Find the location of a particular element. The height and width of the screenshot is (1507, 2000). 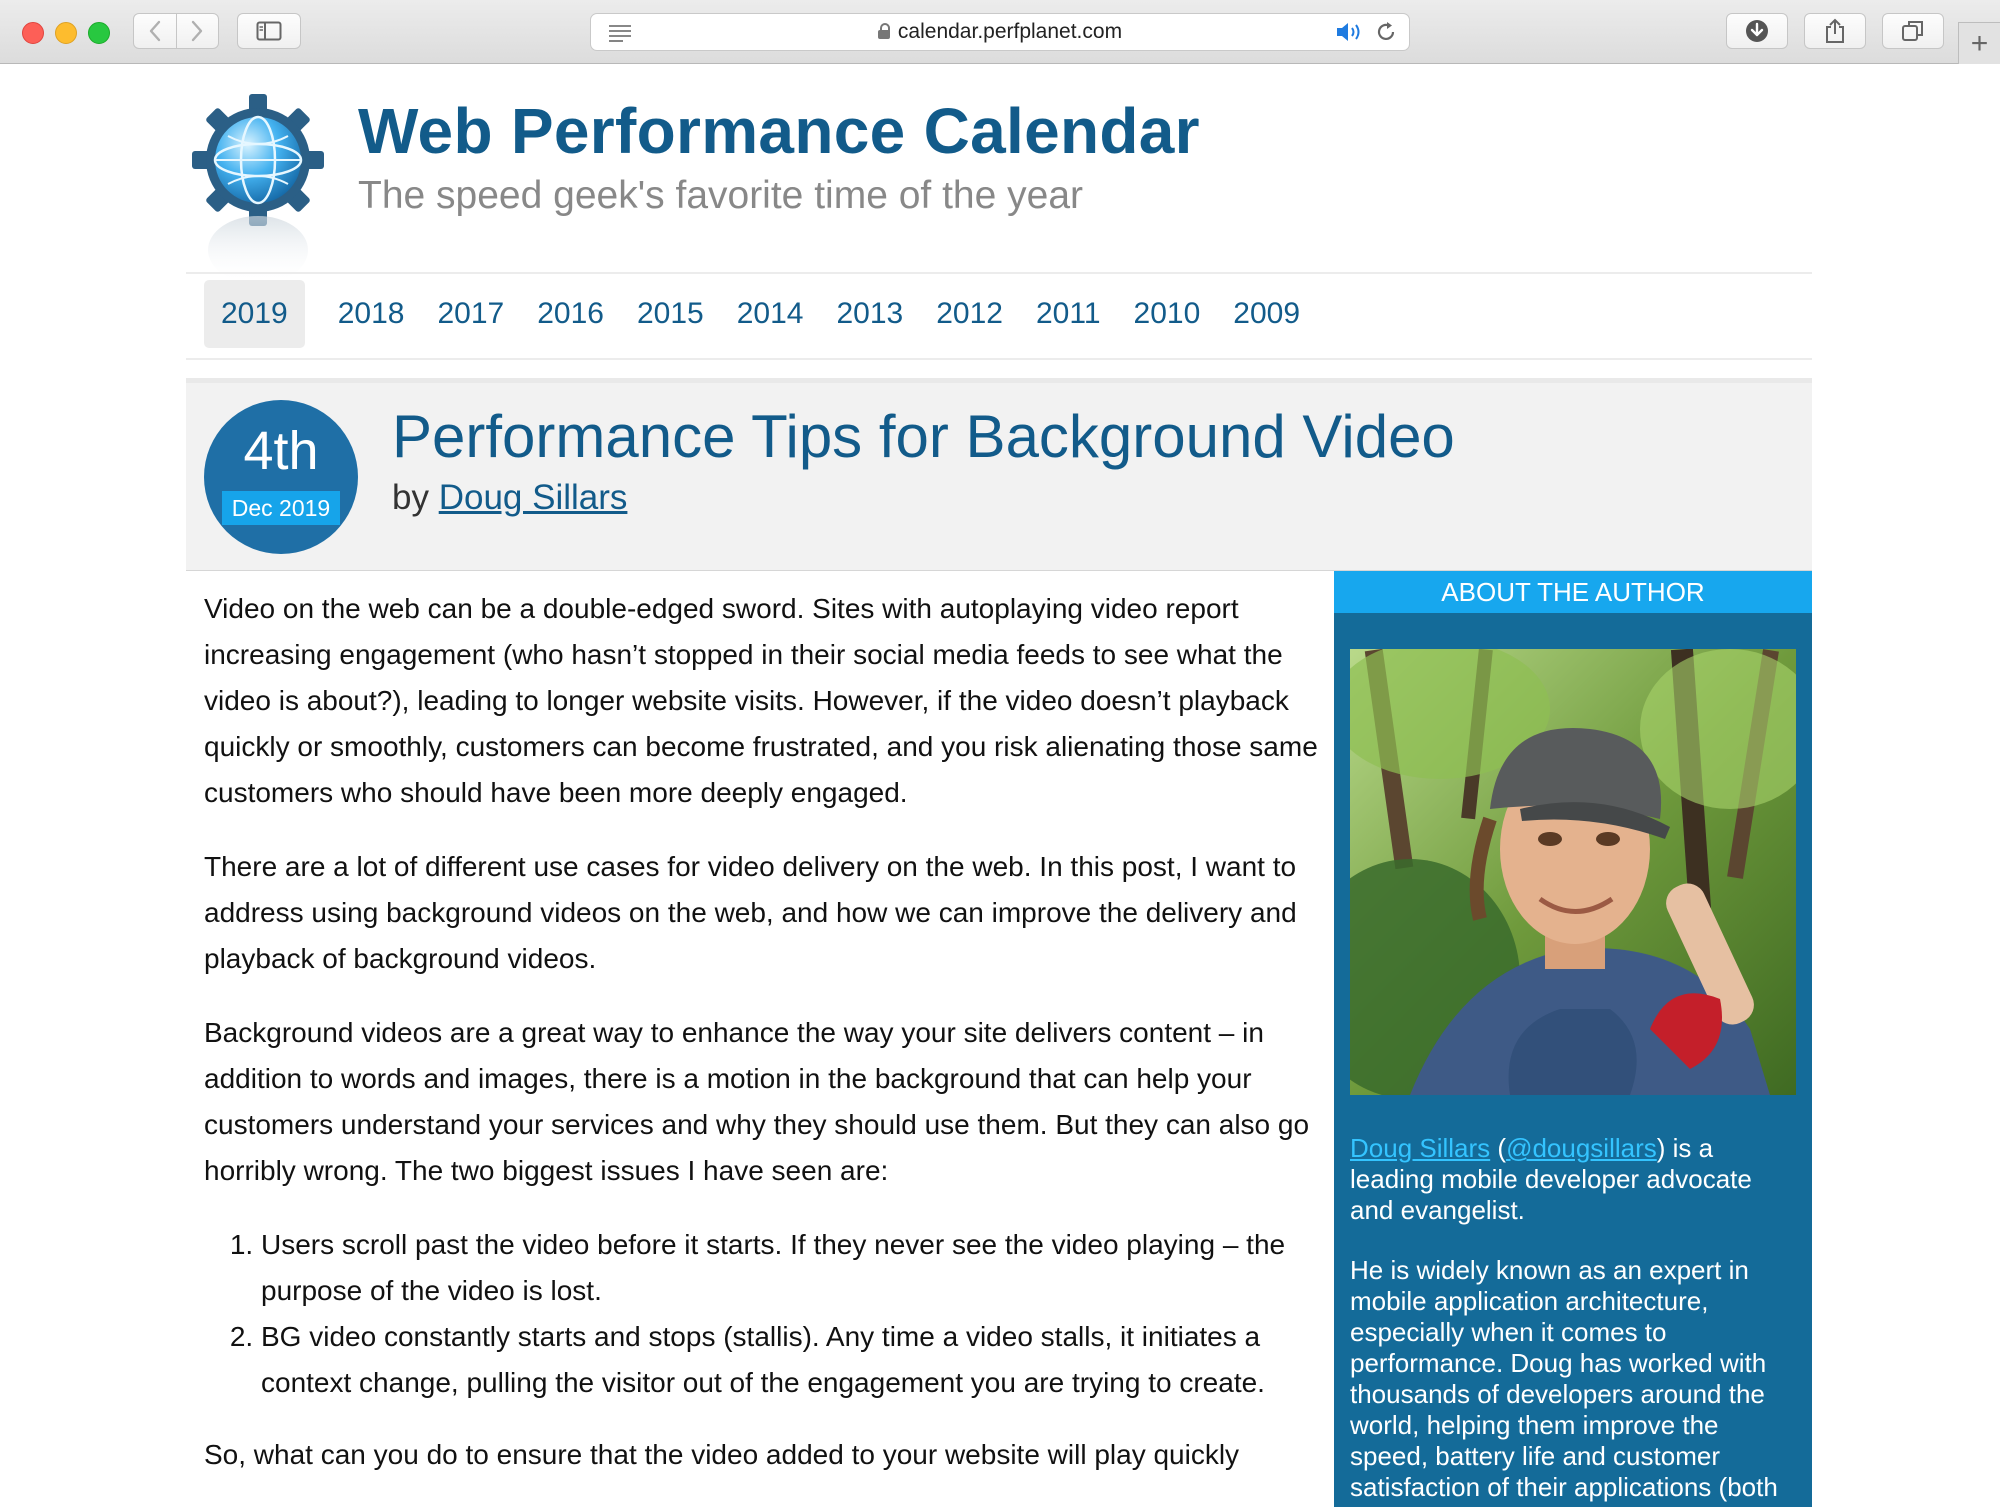

lock-icon is located at coordinates (883, 31).